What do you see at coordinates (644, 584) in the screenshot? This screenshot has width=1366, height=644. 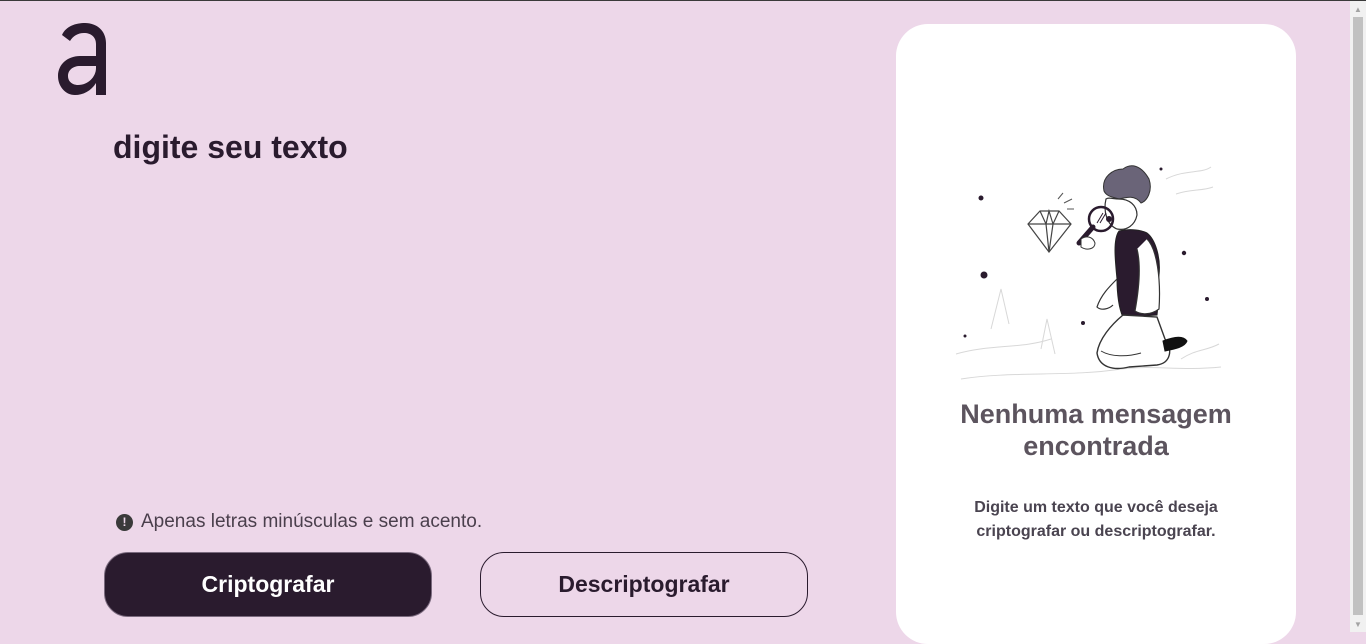 I see `decrypt-button: Descriptografar` at bounding box center [644, 584].